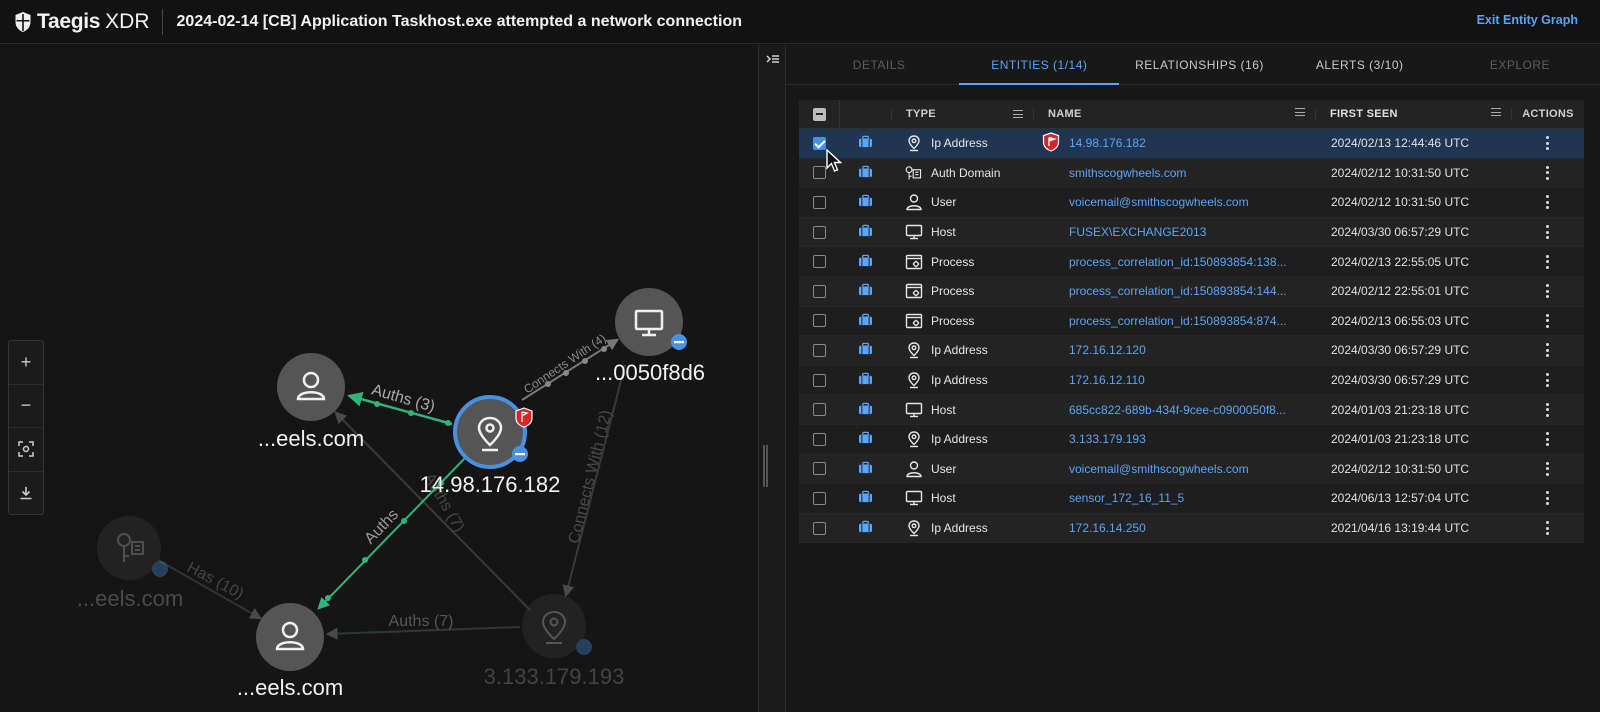 The height and width of the screenshot is (712, 1600). I want to click on panel-splitter, so click(772, 378).